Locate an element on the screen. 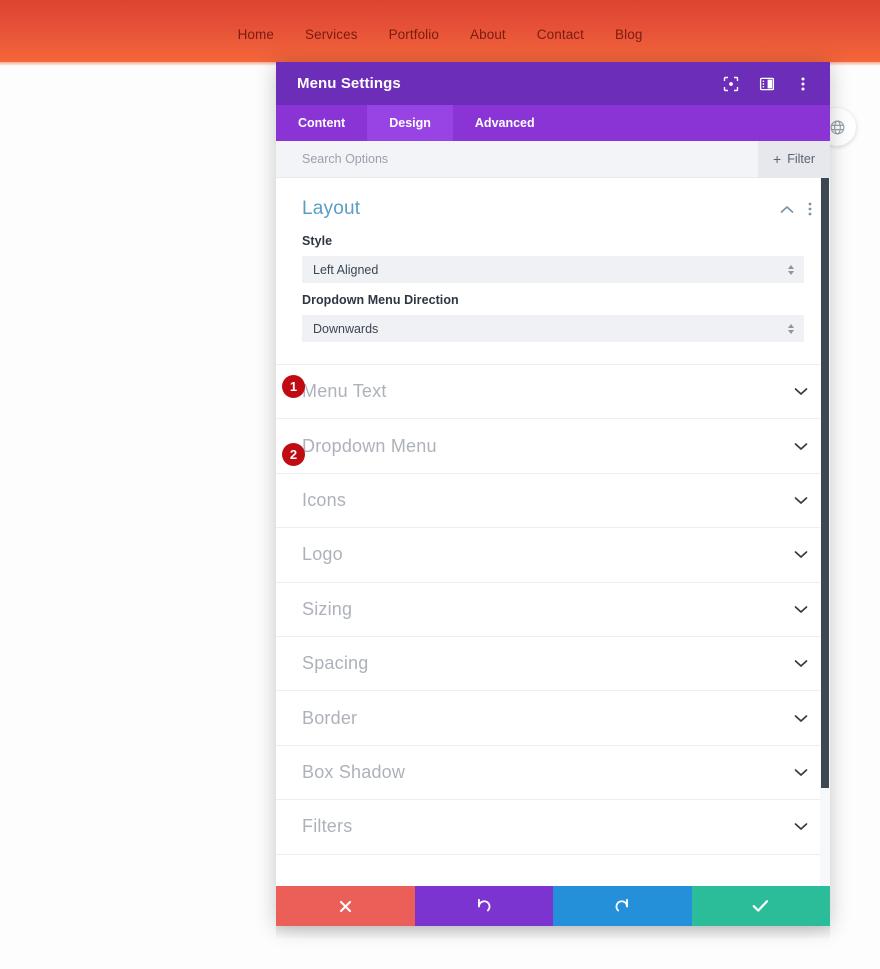 The width and height of the screenshot is (880, 969). undo-arrow-icon is located at coordinates (483, 906).